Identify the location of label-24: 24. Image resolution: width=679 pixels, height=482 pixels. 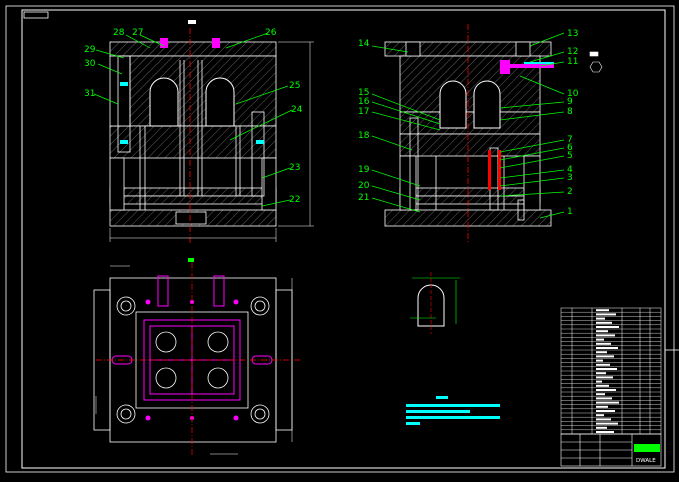
(297, 110).